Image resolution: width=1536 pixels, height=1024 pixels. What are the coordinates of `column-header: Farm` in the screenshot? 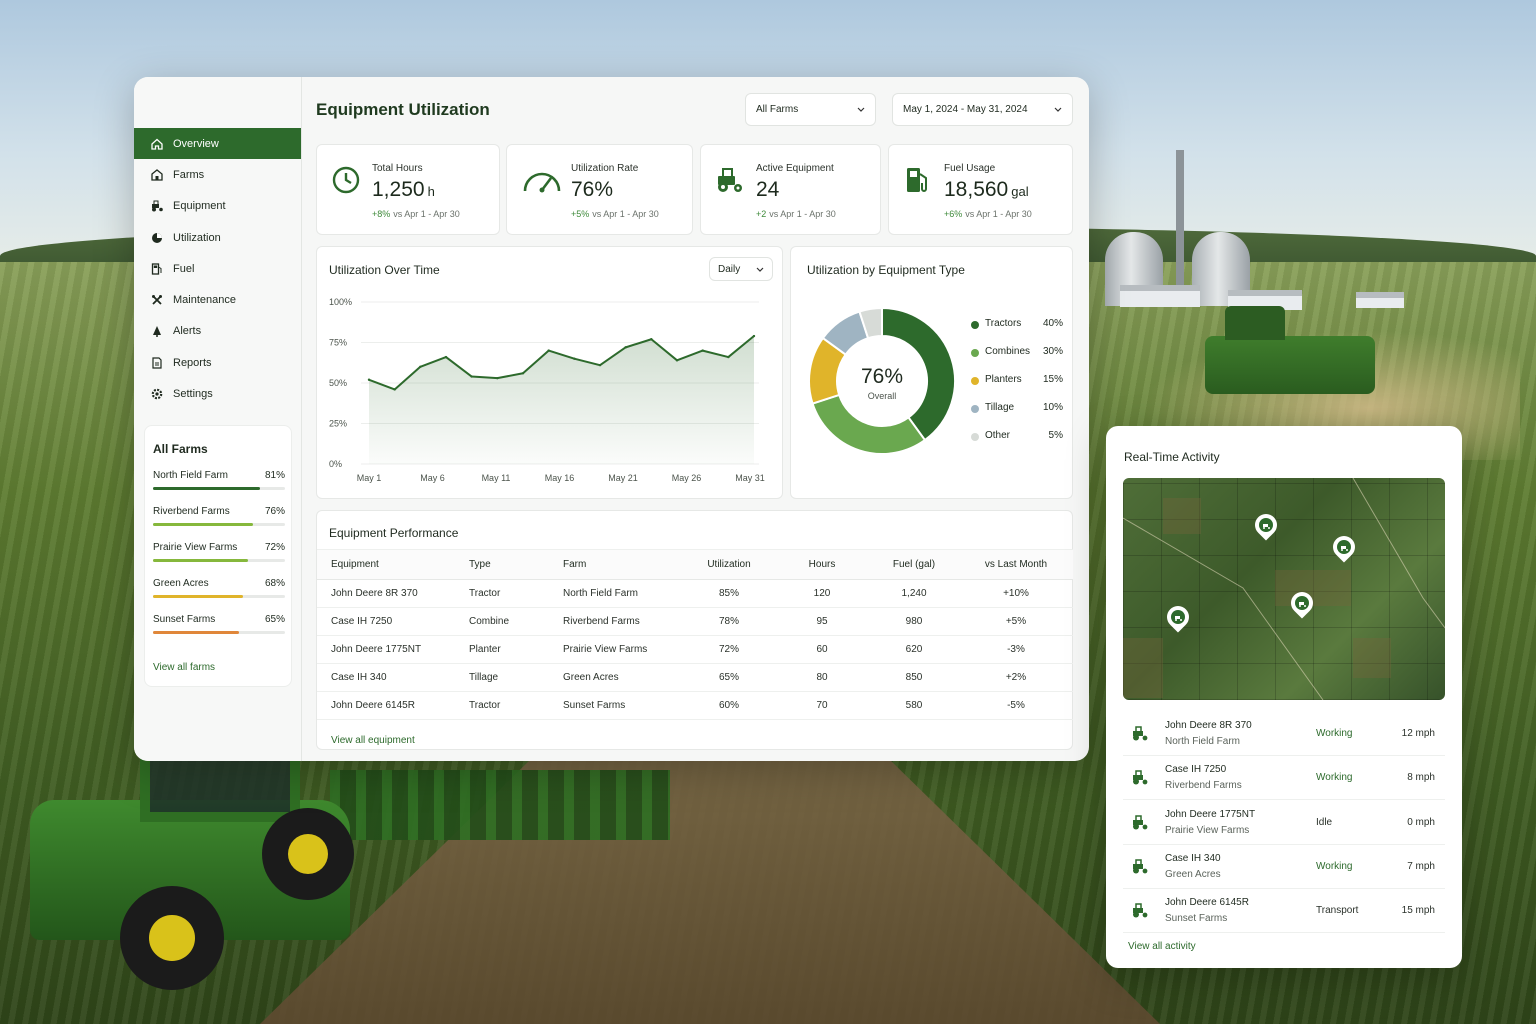 It's located at (623, 564).